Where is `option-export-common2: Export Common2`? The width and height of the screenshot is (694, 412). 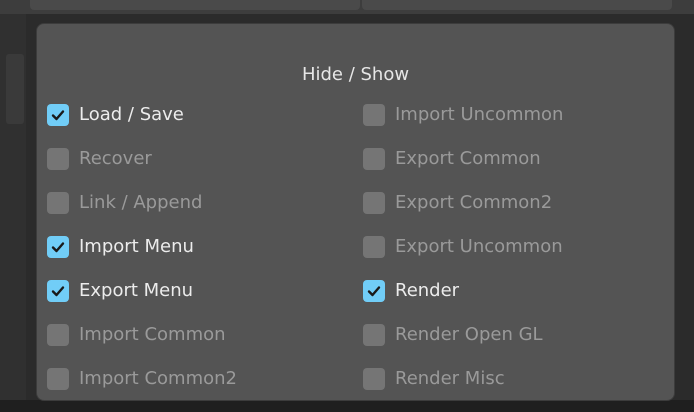
option-export-common2: Export Common2 is located at coordinates (463, 203).